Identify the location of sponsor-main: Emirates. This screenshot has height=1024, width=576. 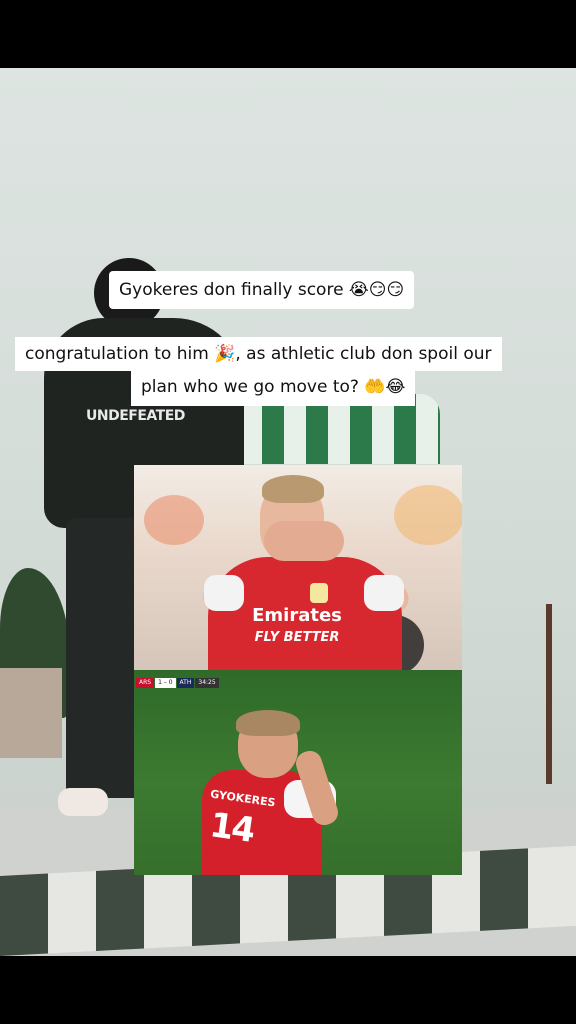
(297, 615).